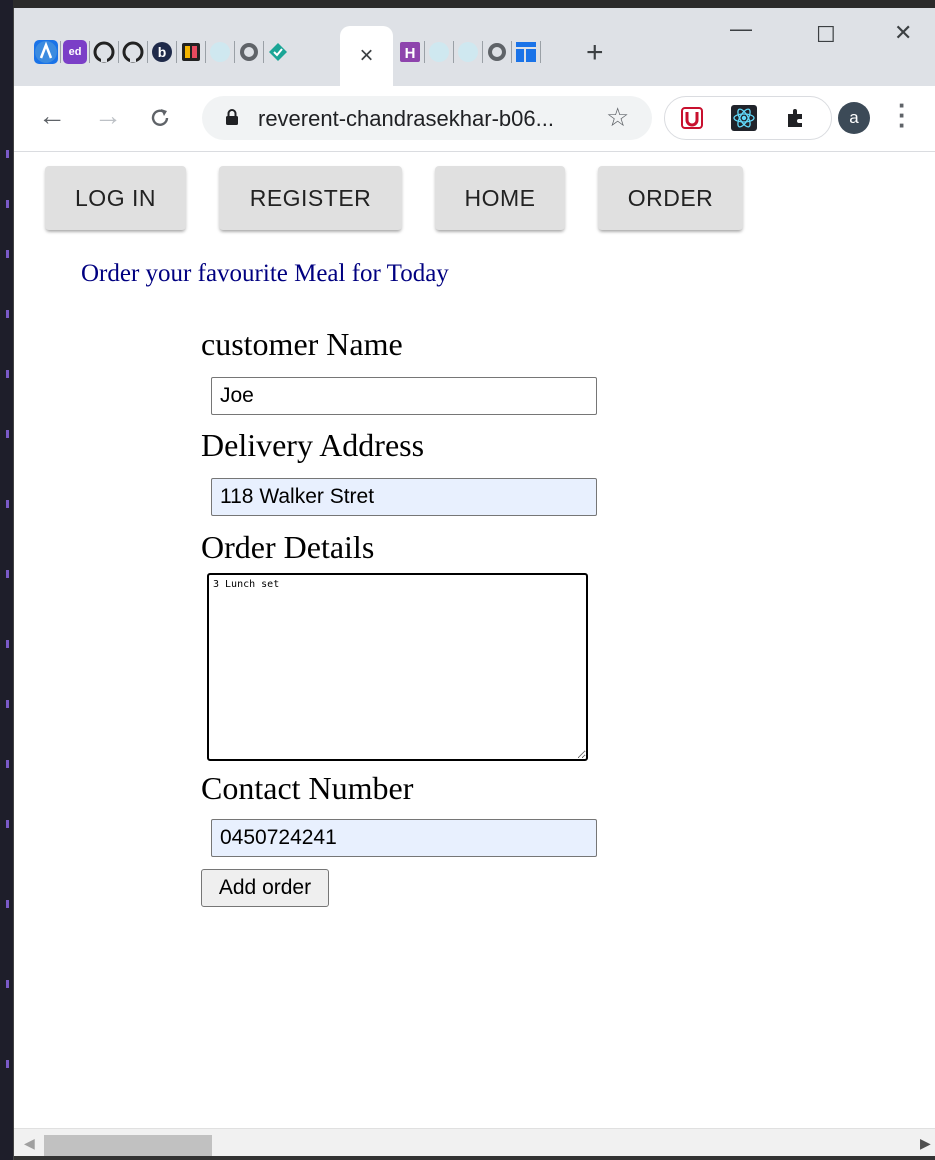  Describe the element at coordinates (925, 1143) in the screenshot. I see `scroll-right-icon: ▶` at that location.